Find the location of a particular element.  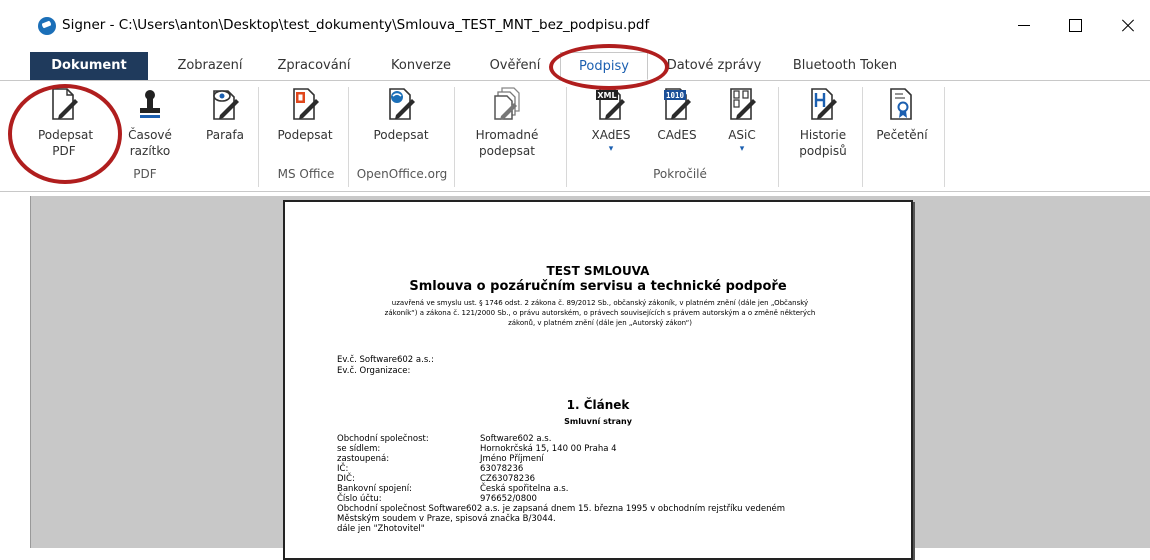

xades-button: XML XAdES ▾ is located at coordinates (611, 121).